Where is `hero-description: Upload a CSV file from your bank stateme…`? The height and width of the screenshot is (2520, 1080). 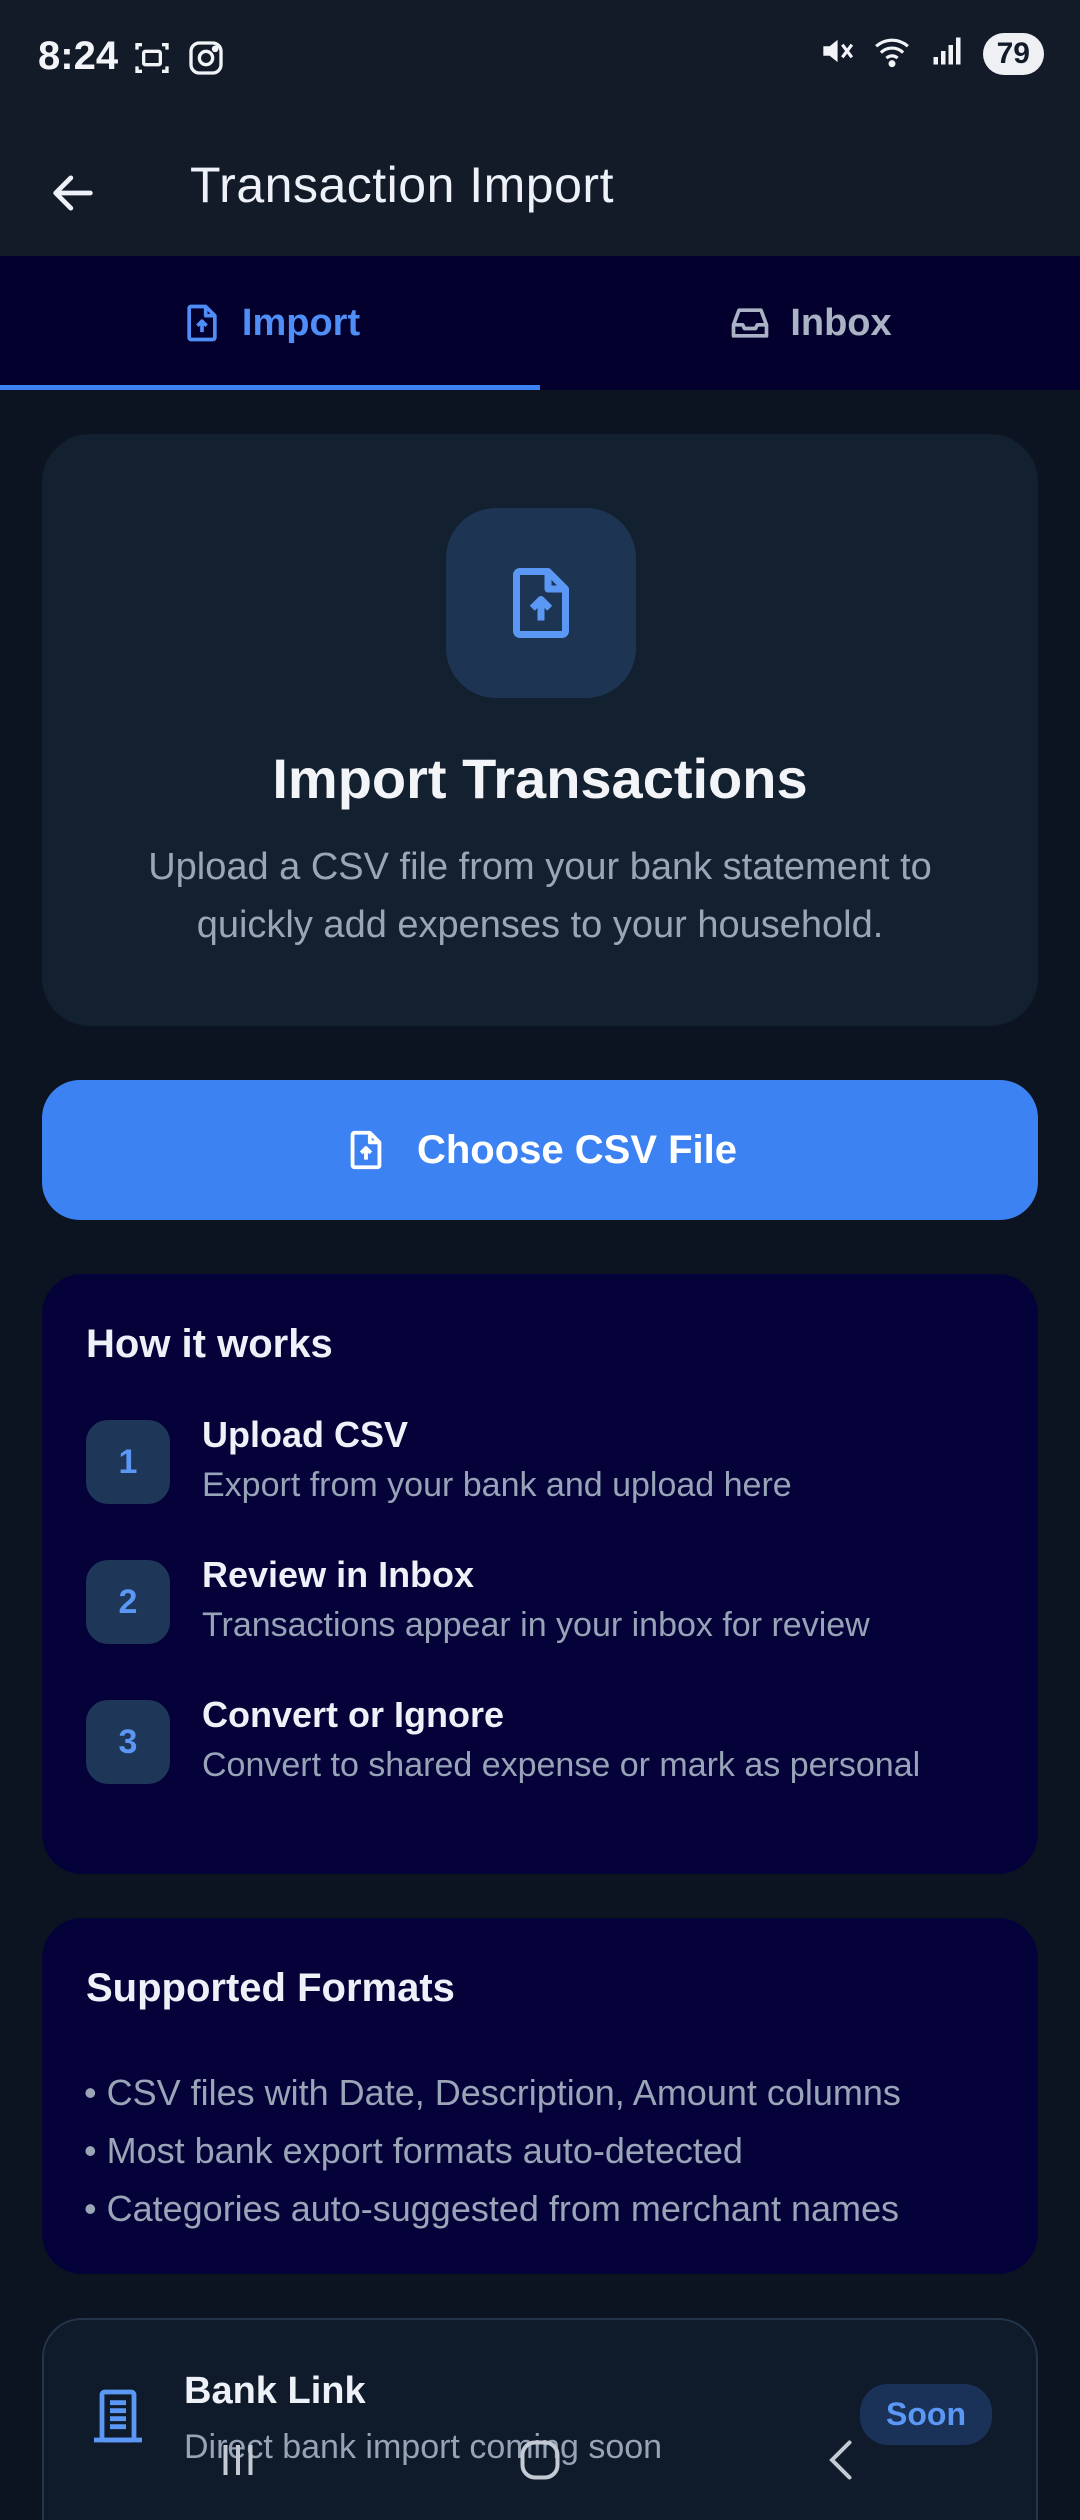
hero-description: Upload a CSV file from your bank stateme… is located at coordinates (540, 896).